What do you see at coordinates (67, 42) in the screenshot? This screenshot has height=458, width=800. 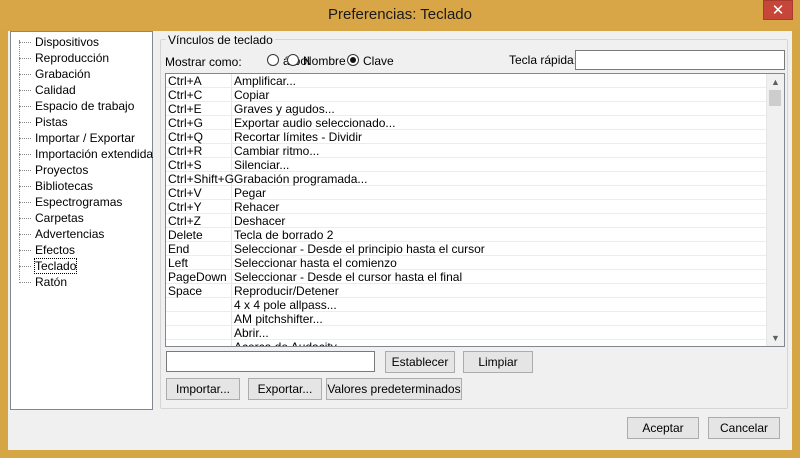 I see `sidebar-item-label: Dispositivos` at bounding box center [67, 42].